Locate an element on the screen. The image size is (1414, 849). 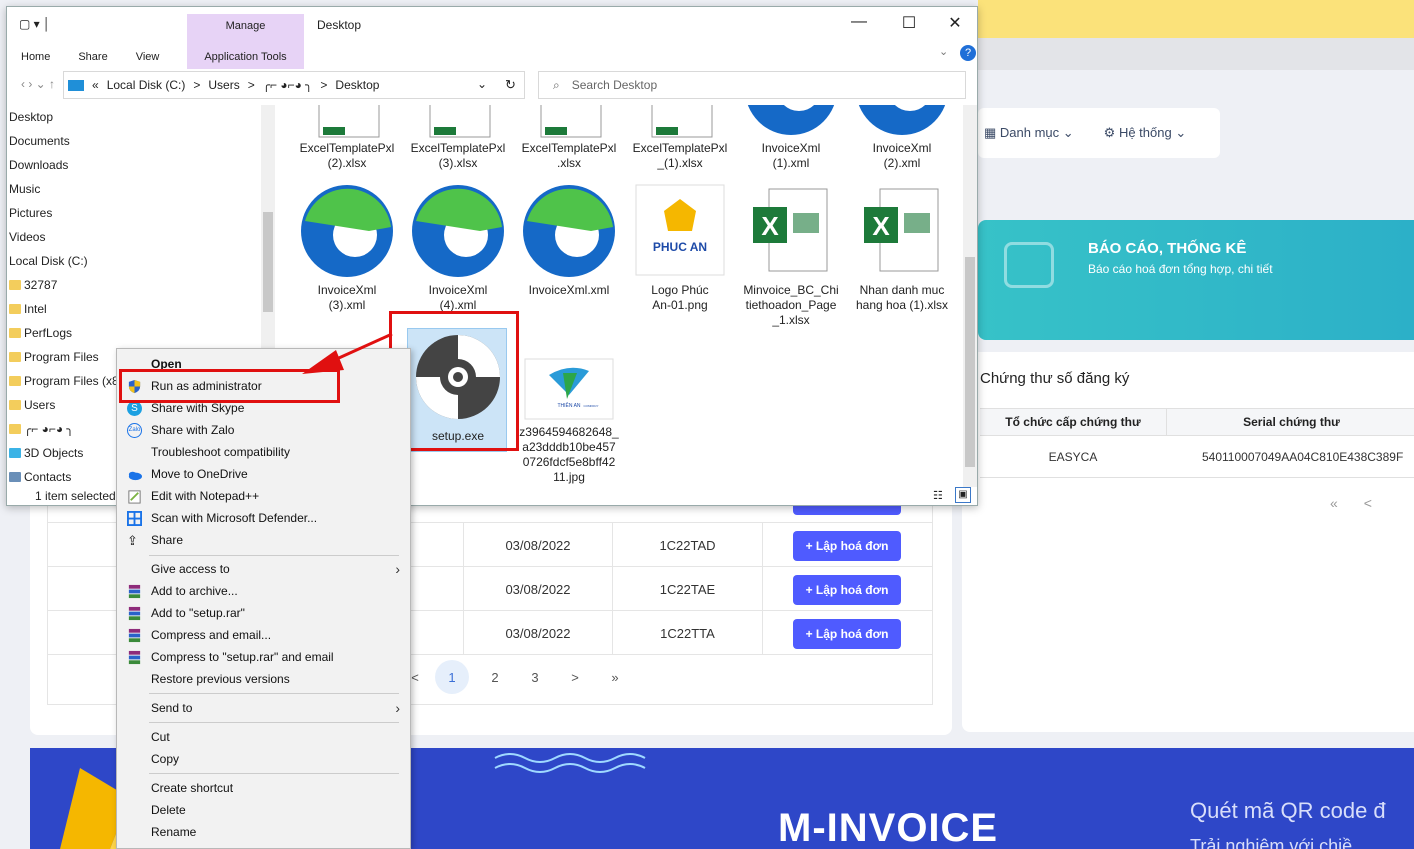
nav-item: 32787 is located at coordinates (33, 285).